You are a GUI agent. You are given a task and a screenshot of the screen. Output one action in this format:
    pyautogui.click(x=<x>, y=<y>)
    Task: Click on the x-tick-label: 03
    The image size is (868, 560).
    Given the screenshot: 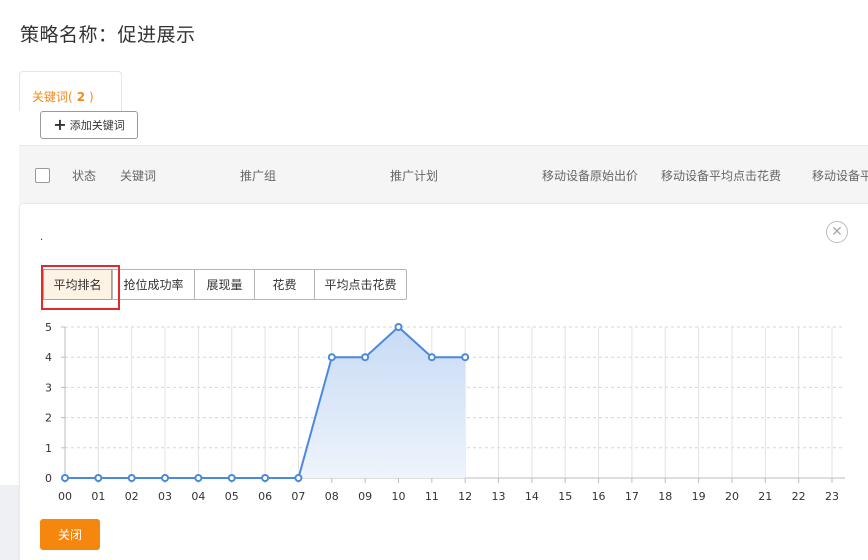 What is the action you would take?
    pyautogui.click(x=165, y=496)
    